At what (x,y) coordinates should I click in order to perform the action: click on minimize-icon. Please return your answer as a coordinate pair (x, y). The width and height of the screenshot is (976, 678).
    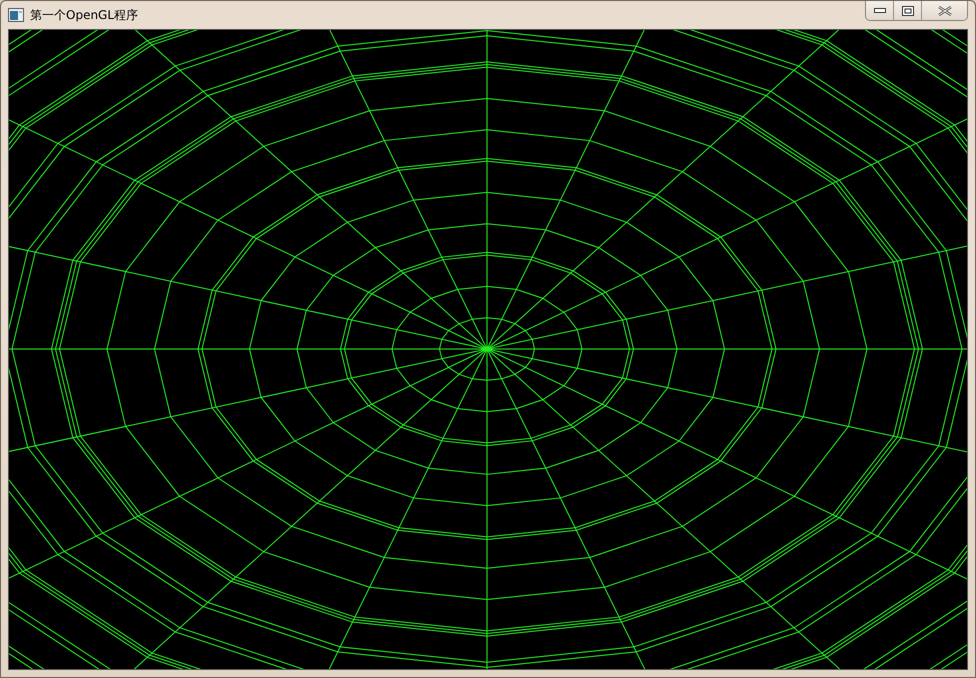
    Looking at the image, I should click on (880, 11).